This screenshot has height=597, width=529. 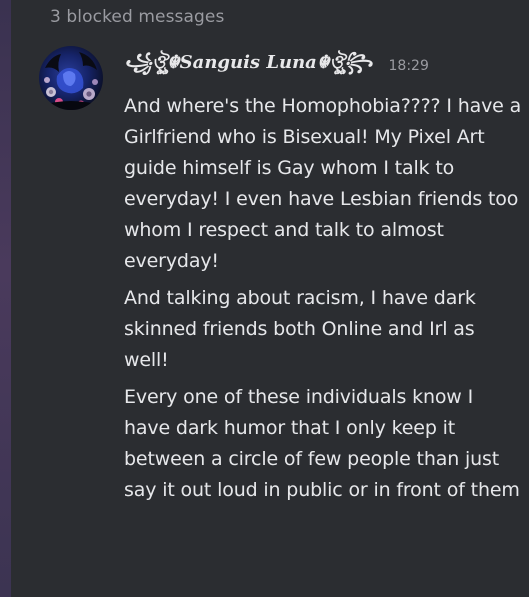 I want to click on message-header: ꧁ঔৣ☬Sanguis Luna☬ঔৣ꧂ 18:29, so click(x=276, y=66).